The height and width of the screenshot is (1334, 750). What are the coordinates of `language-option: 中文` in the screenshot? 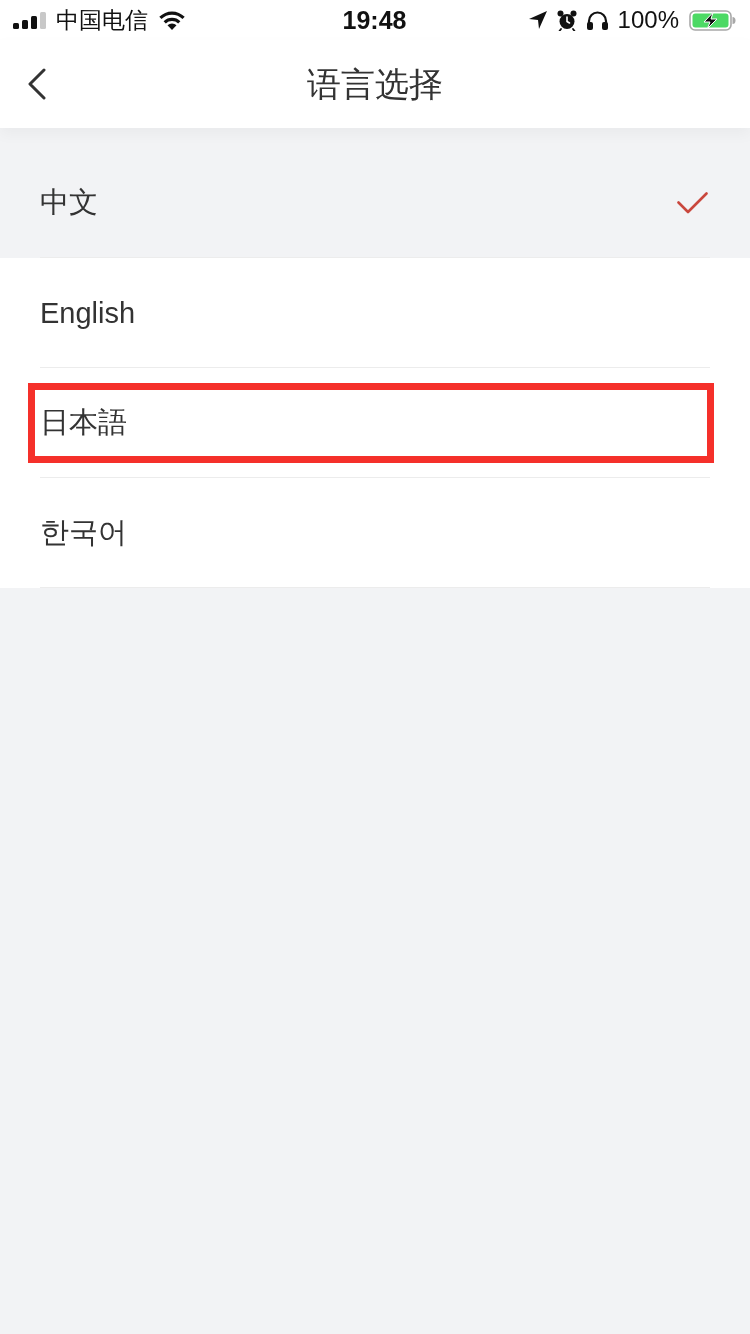 It's located at (375, 203).